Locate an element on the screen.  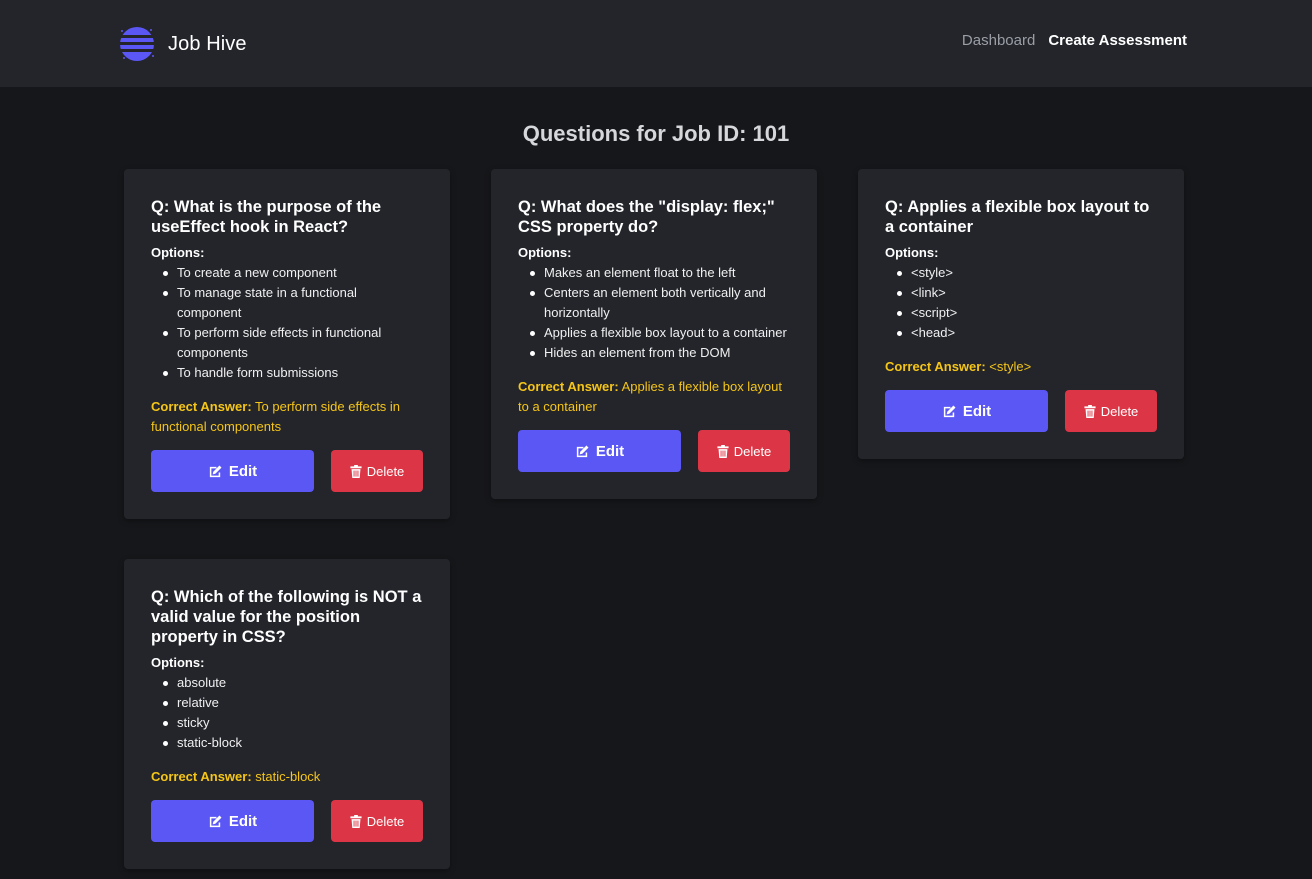
option-item: relative is located at coordinates (291, 703).